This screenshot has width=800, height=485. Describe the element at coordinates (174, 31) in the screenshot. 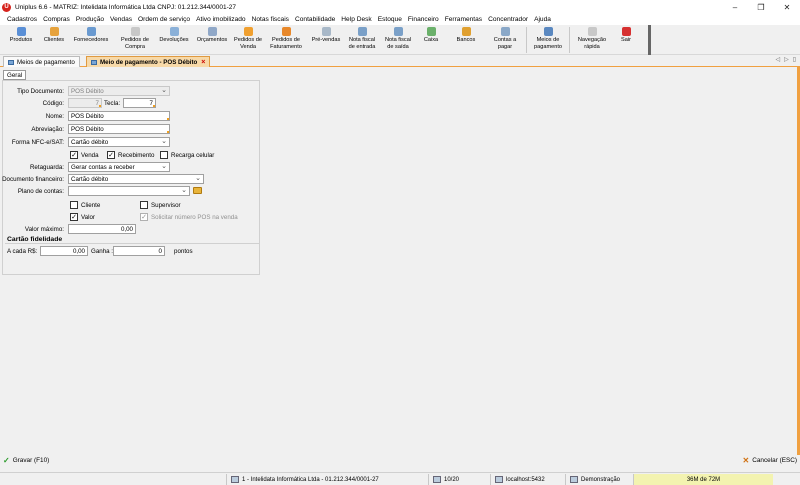

I see `return-icon` at that location.